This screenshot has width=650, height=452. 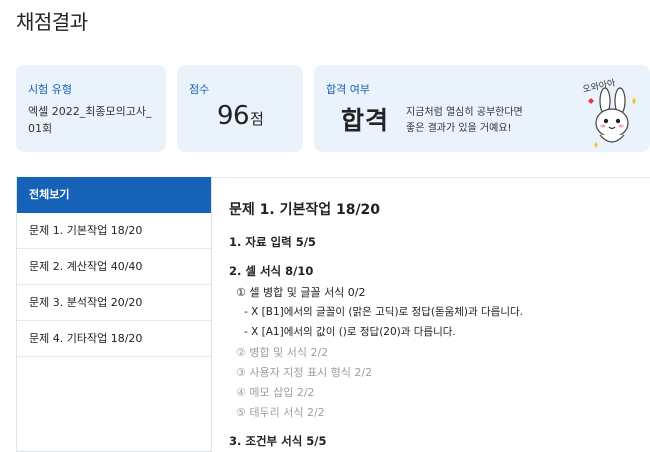 I want to click on grading-item: ② 병합 및 서식 2/2, so click(x=282, y=352).